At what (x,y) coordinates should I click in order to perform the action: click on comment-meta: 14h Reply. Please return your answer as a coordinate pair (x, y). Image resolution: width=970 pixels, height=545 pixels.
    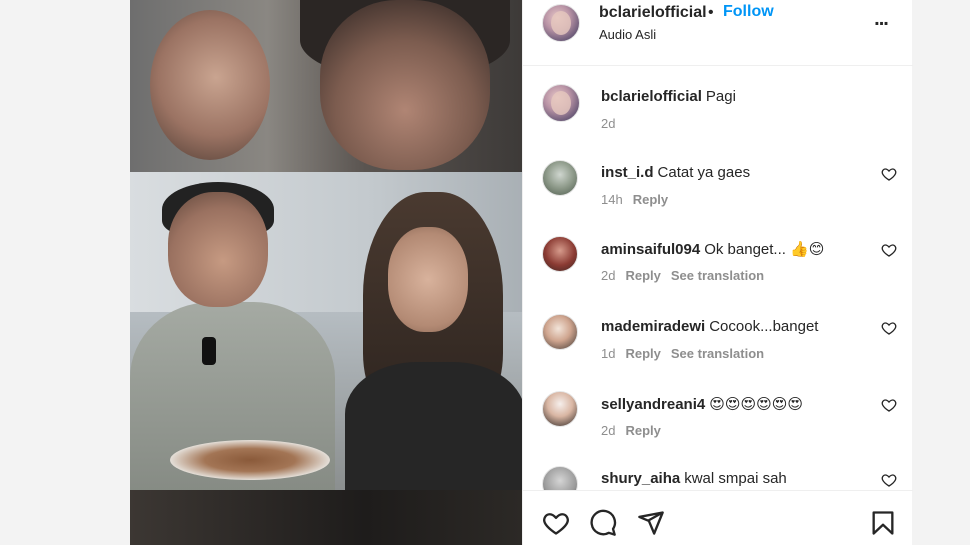
    Looking at the image, I should click on (639, 199).